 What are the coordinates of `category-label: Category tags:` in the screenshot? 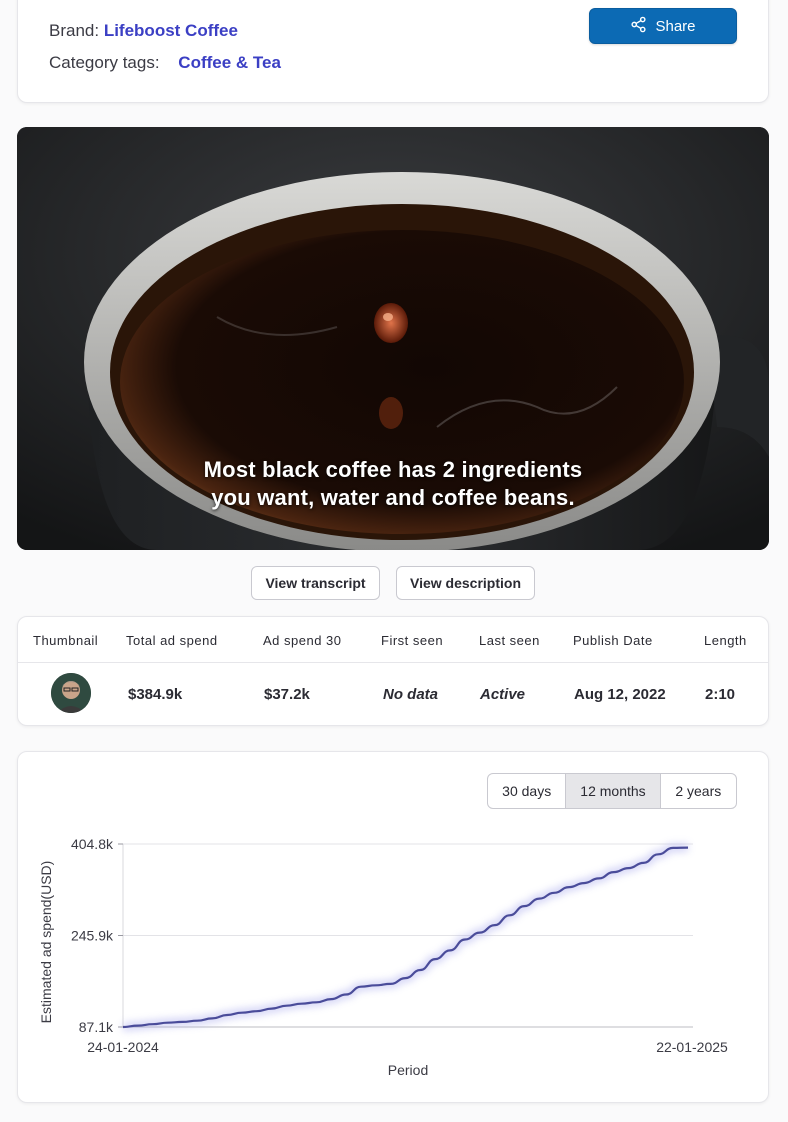 It's located at (104, 62).